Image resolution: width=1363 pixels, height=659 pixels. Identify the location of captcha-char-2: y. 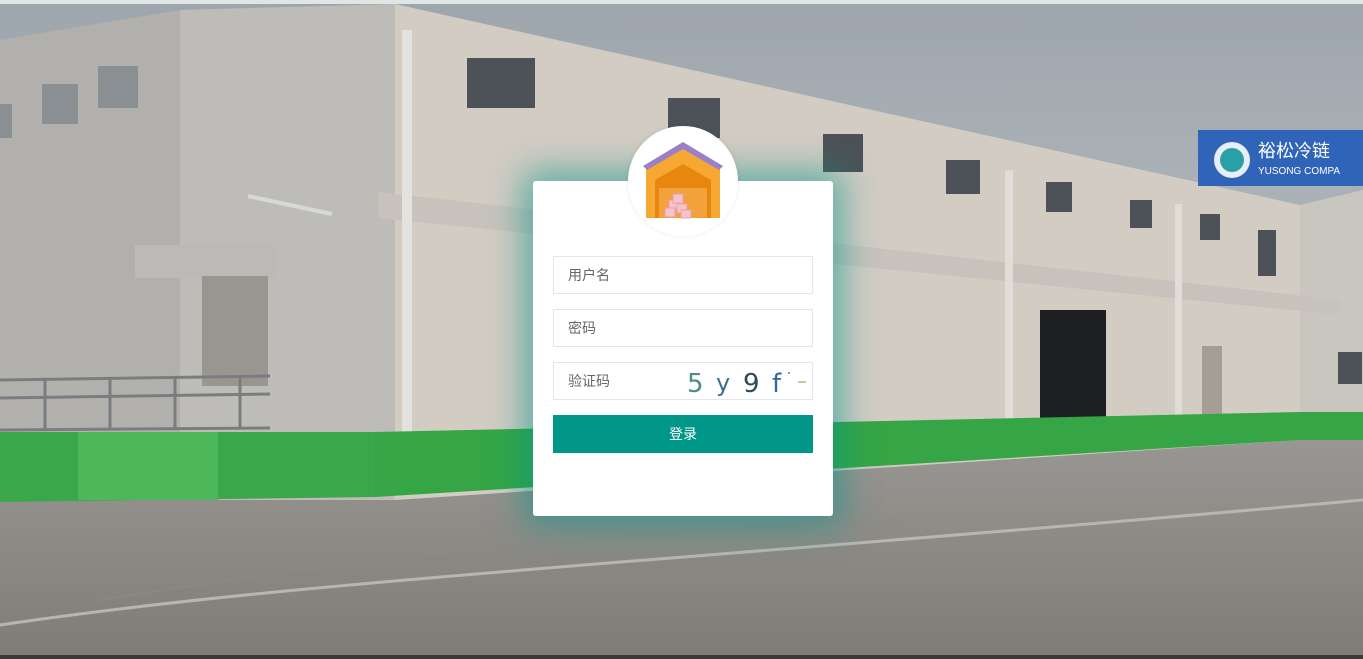
(723, 383).